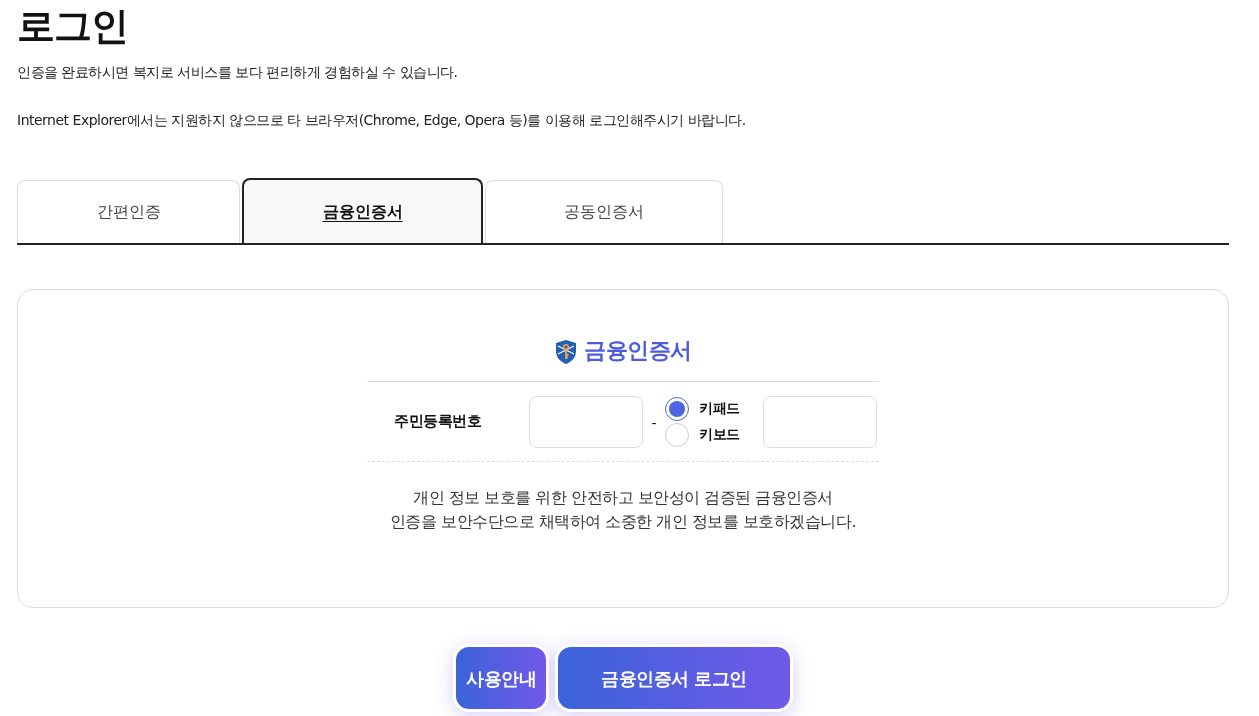 This screenshot has height=716, width=1259. I want to click on shield-key-icon, so click(566, 352).